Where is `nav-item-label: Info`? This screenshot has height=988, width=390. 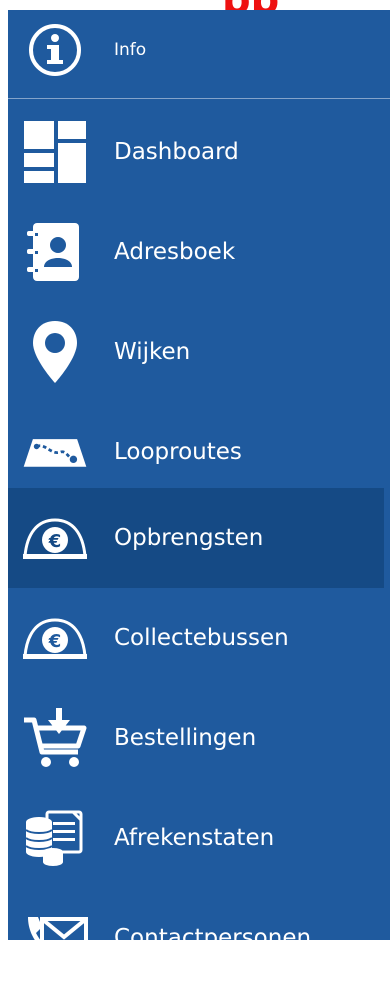 nav-item-label: Info is located at coordinates (130, 50).